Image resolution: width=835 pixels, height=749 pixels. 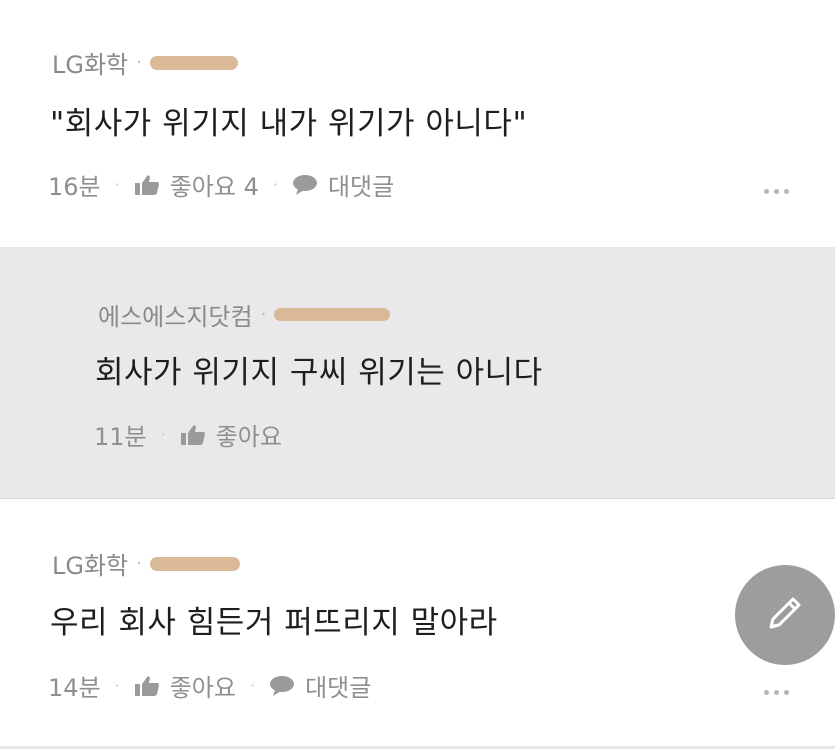 What do you see at coordinates (74, 187) in the screenshot?
I see `comment-time: 16분` at bounding box center [74, 187].